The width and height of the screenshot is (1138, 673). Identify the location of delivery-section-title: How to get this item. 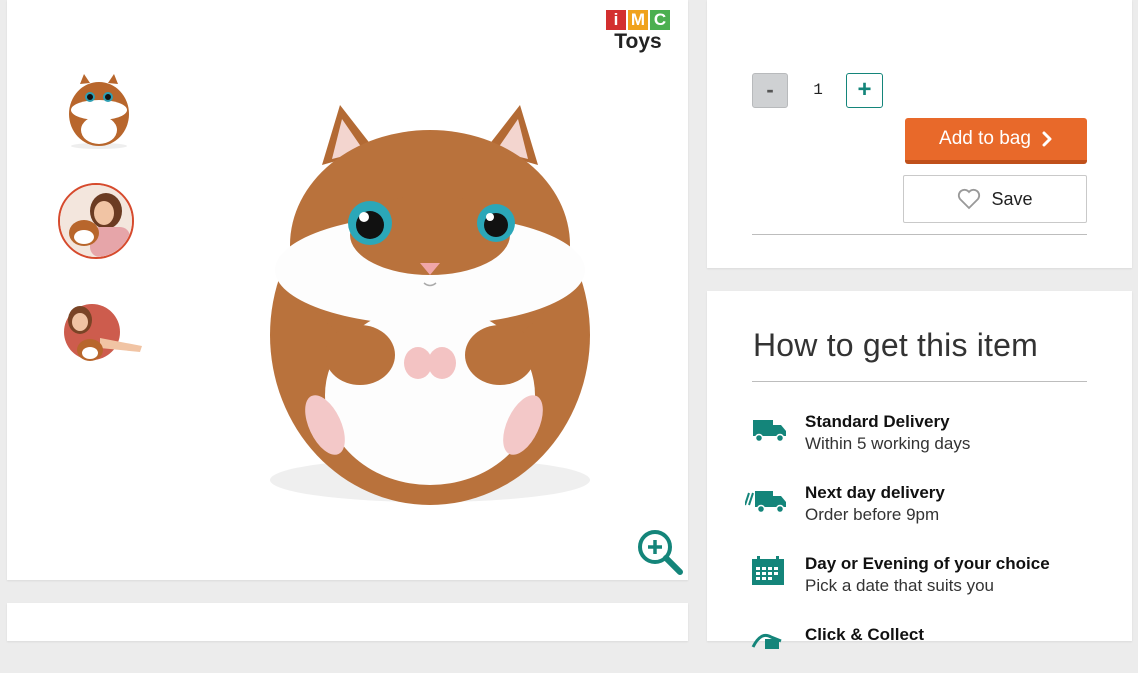
(895, 345).